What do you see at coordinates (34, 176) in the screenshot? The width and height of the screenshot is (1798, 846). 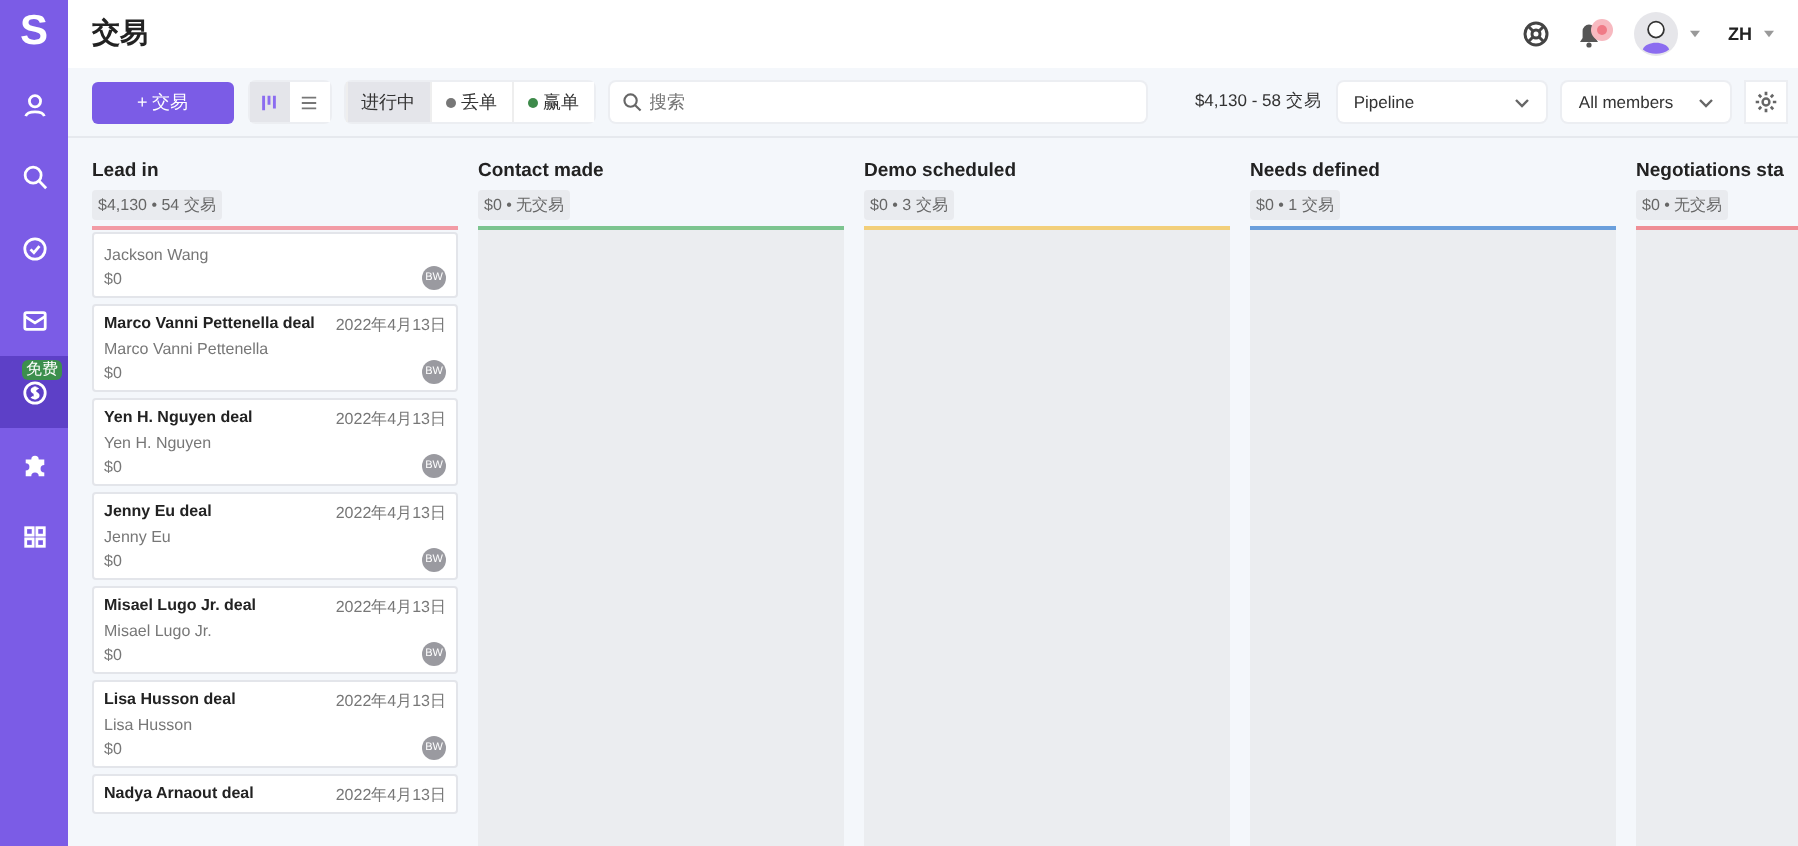 I see `search-icon` at bounding box center [34, 176].